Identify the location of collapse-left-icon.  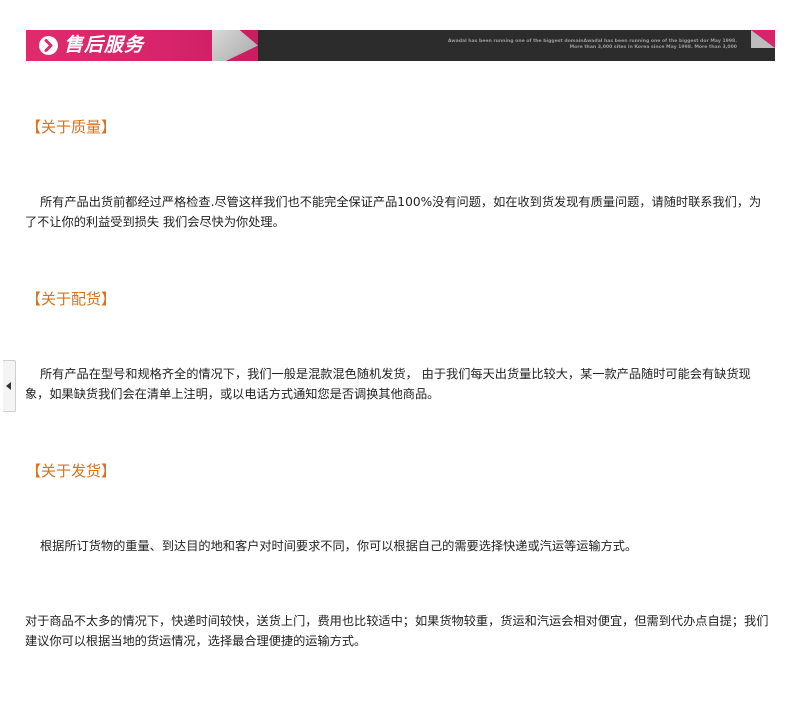
(8, 386).